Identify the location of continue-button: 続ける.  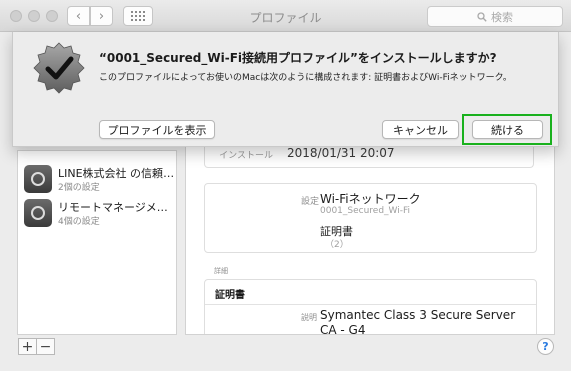
(507, 129).